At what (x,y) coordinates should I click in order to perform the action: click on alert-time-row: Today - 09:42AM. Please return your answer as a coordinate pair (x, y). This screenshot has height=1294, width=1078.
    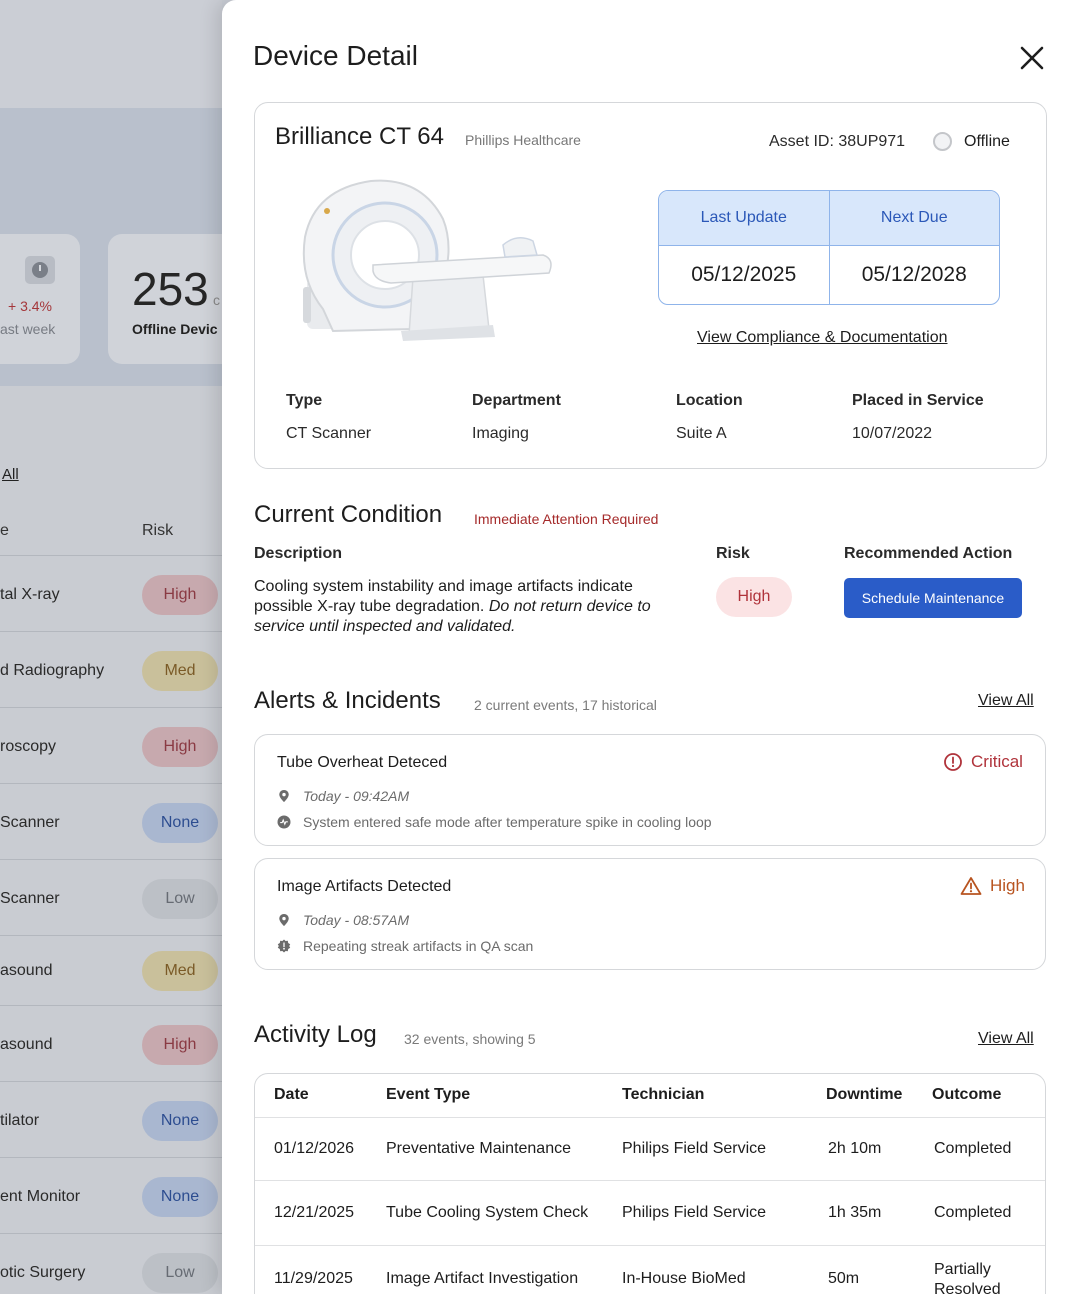
    Looking at the image, I should click on (343, 796).